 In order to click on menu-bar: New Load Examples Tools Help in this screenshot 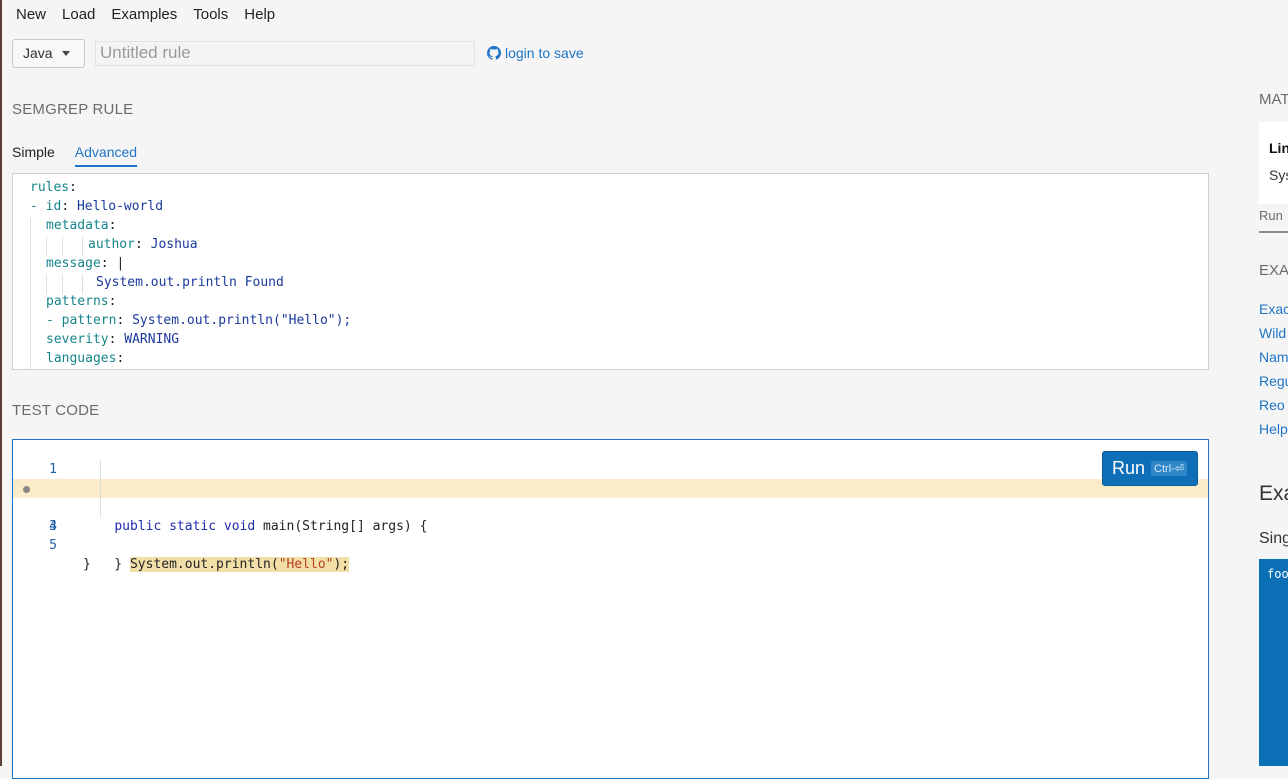, I will do `click(644, 14)`.